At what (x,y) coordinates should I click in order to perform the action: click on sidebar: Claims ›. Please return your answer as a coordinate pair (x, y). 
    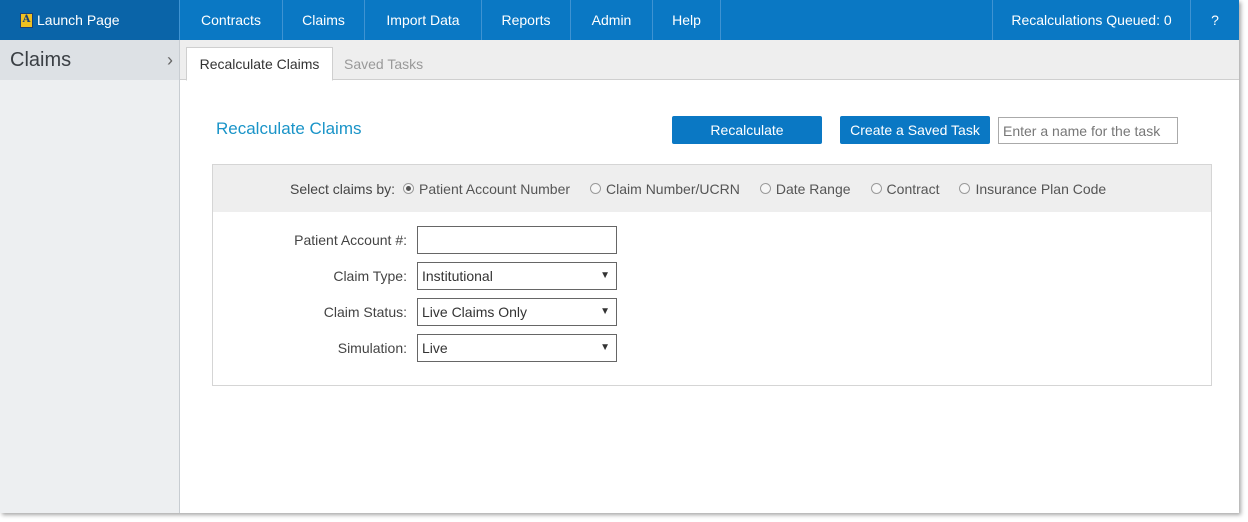
    Looking at the image, I should click on (90, 276).